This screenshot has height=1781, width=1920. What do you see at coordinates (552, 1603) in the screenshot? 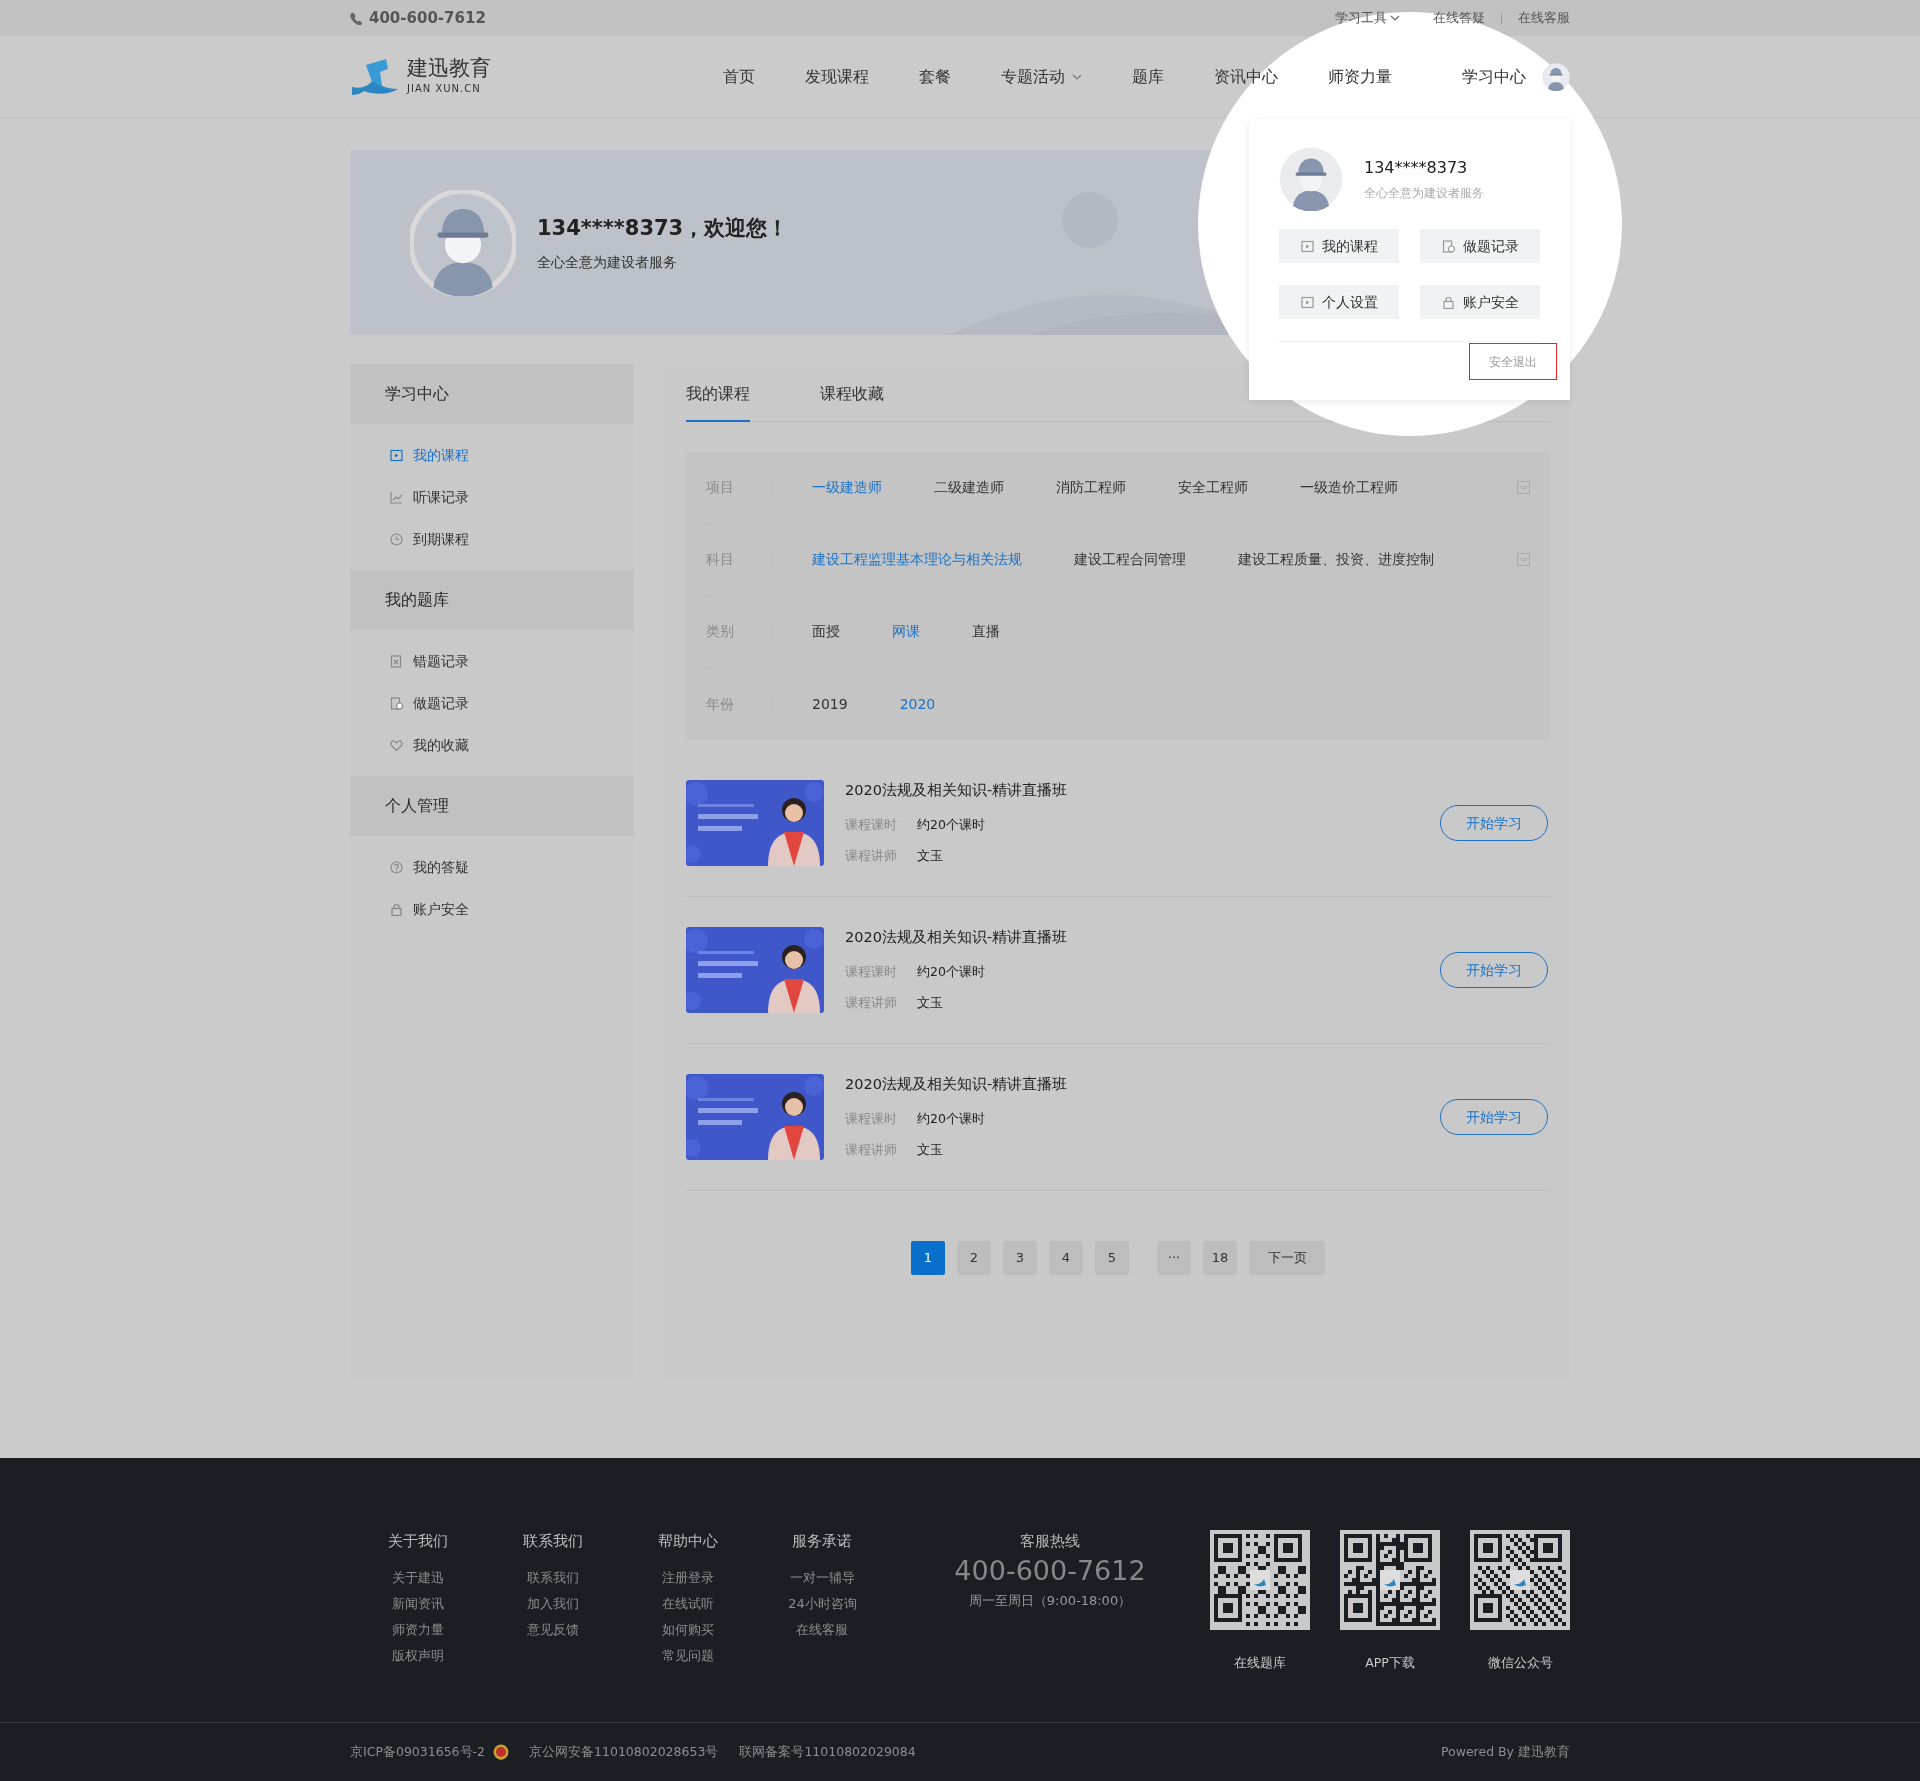
I see `footer-link: 加入我们` at bounding box center [552, 1603].